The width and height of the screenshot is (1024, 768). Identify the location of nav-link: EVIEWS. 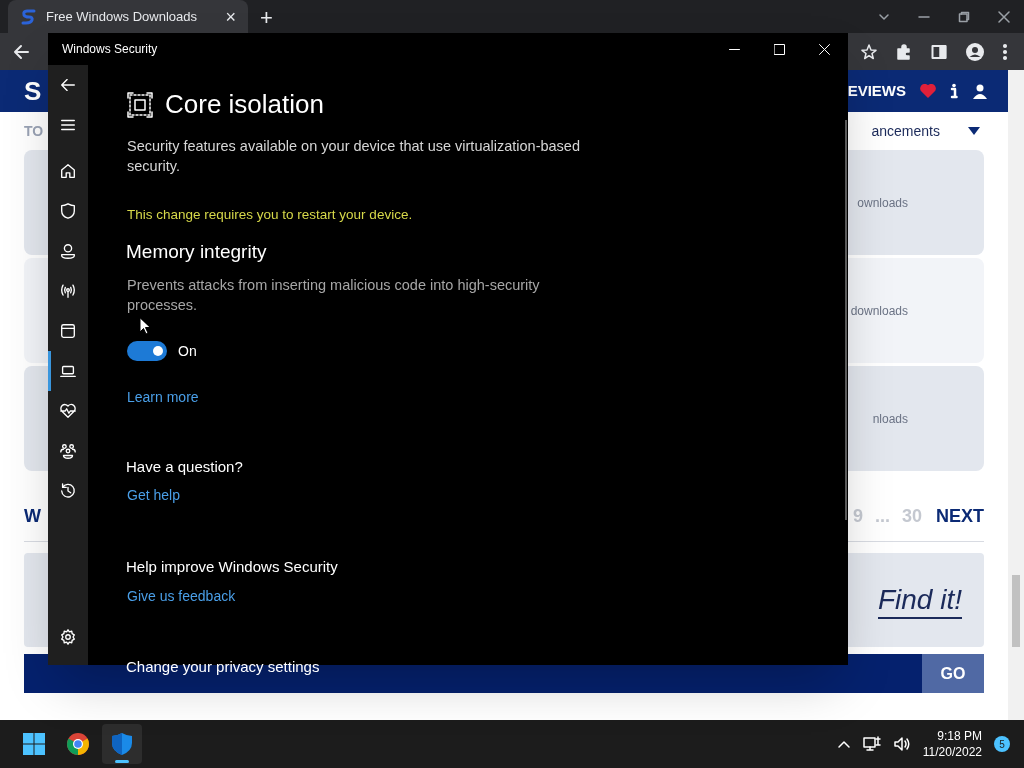
(876, 91).